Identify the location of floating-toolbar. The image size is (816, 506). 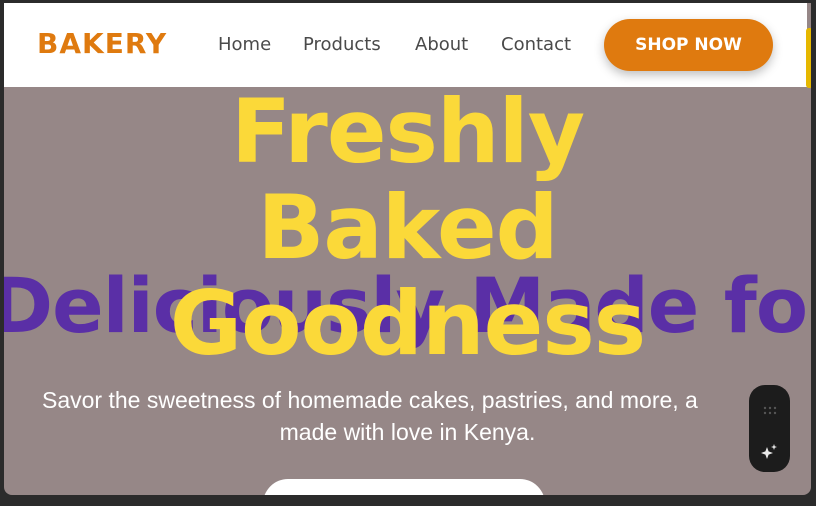
(769, 428).